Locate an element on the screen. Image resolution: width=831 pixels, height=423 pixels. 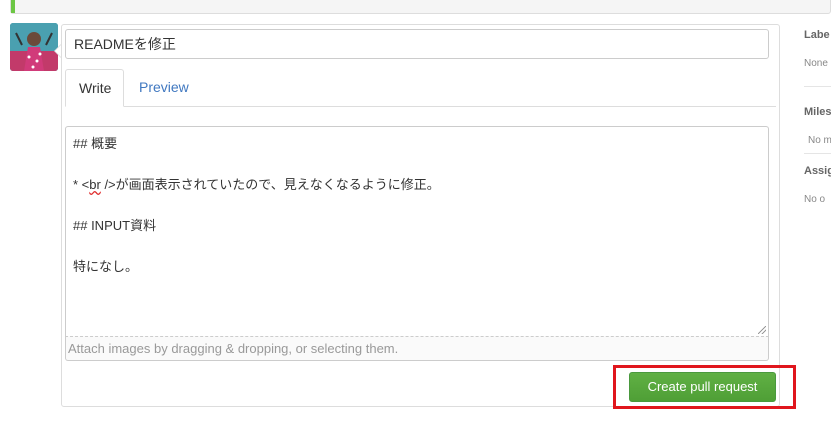
body-line: * <br />が画面表示されていたので、見えなくなるように修正。 is located at coordinates (256, 184).